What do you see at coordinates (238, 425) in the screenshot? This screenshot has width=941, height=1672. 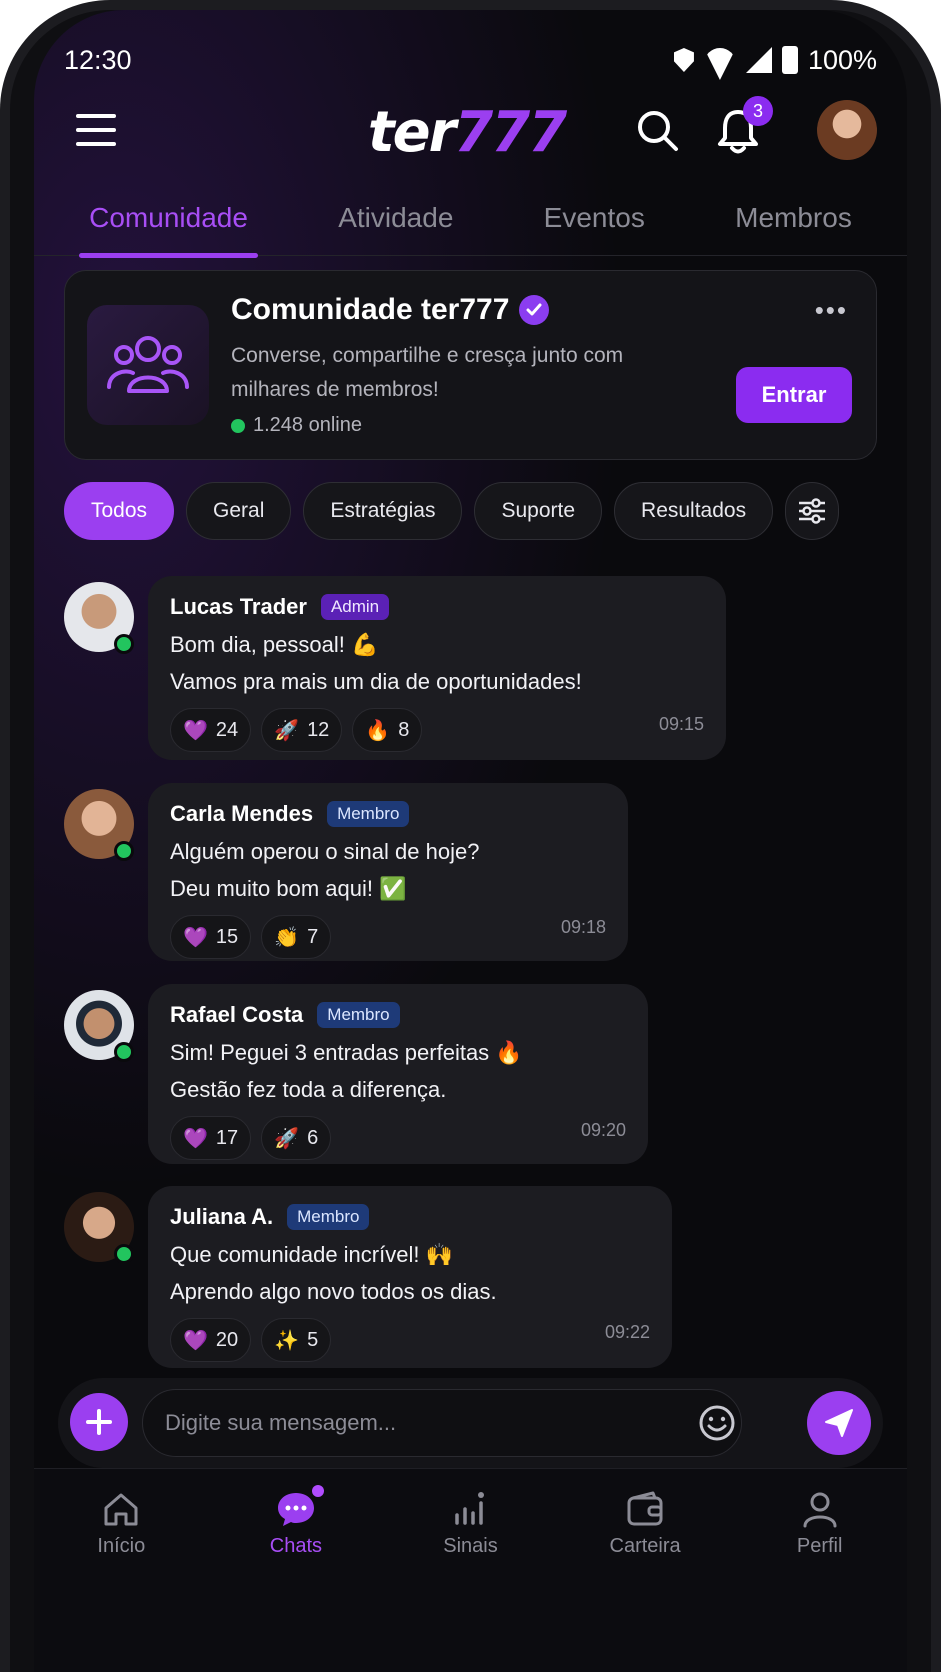 I see `online-dot-icon` at bounding box center [238, 425].